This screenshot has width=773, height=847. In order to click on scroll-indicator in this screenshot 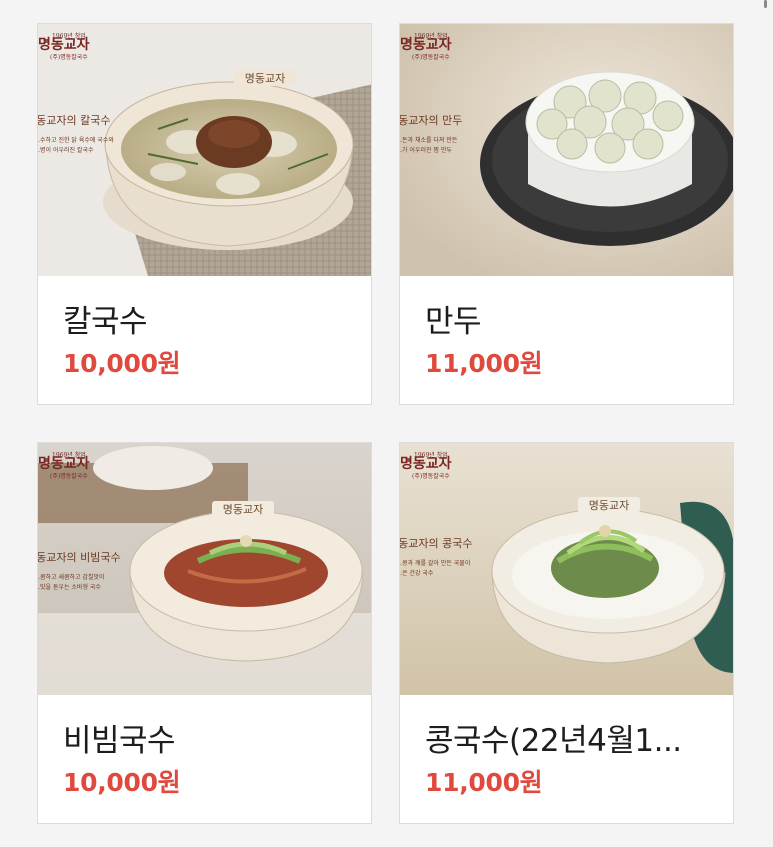, I will do `click(765, 4)`.